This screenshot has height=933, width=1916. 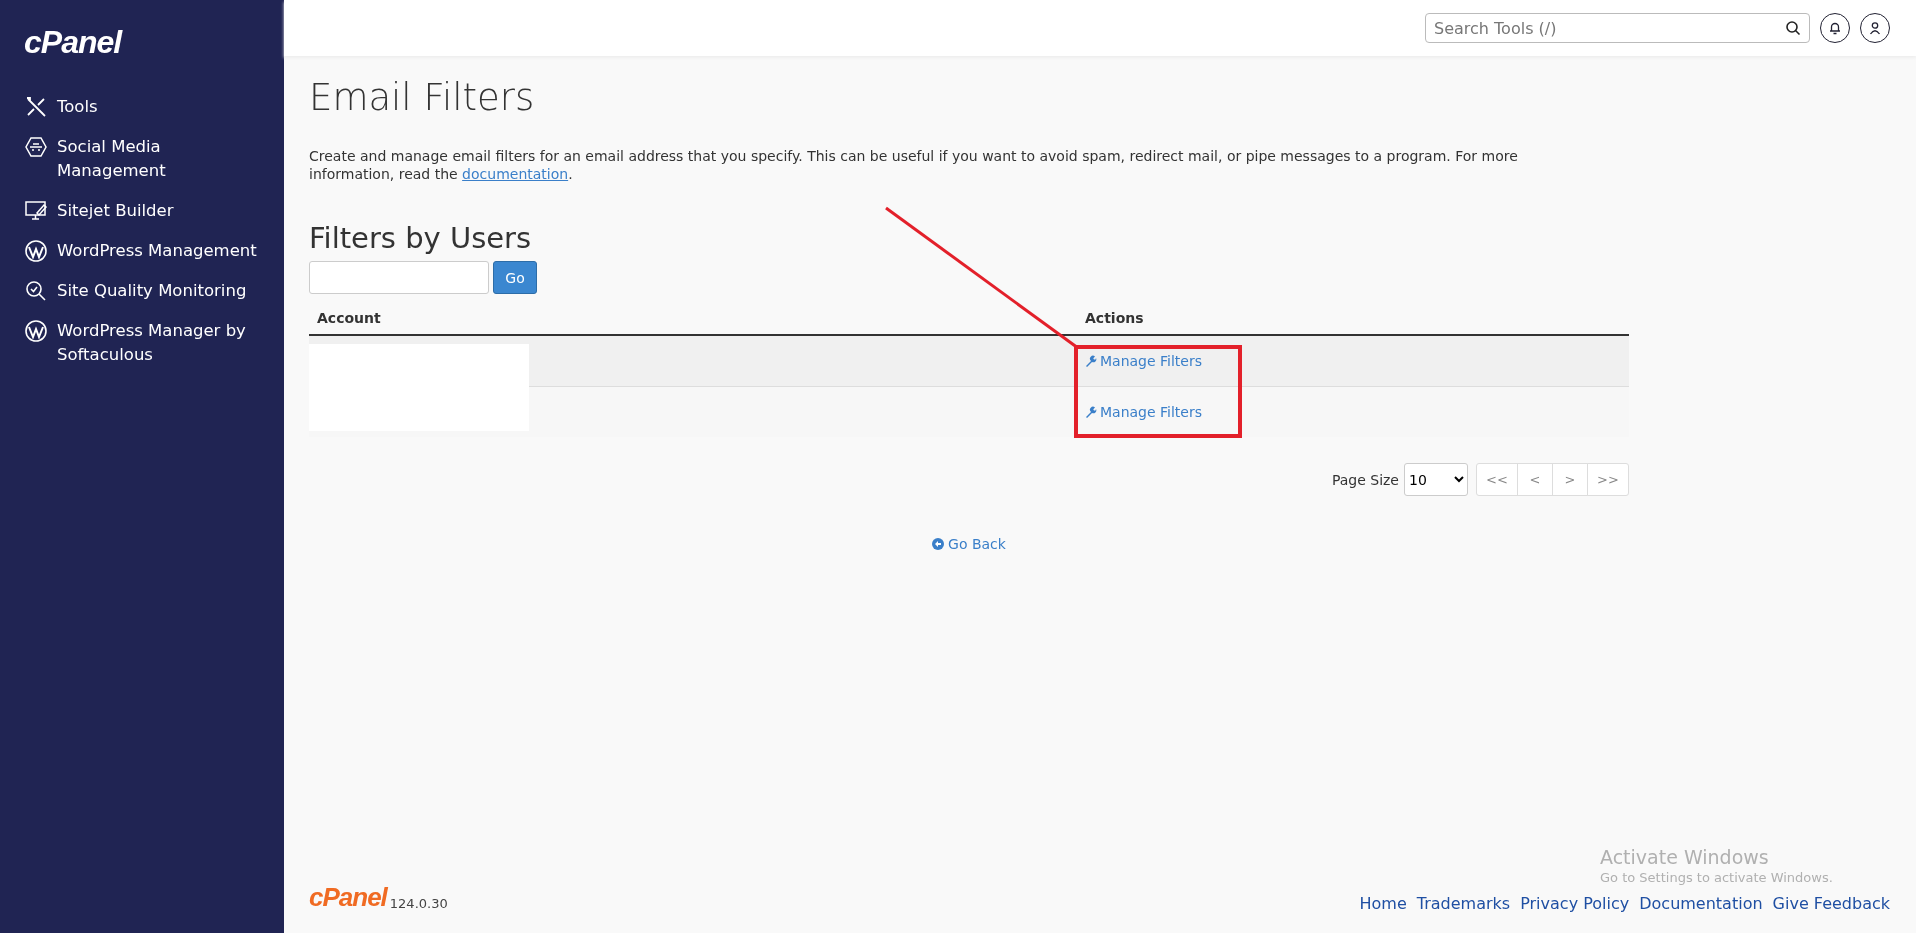 I want to click on pagination-button: <<, so click(x=1497, y=479).